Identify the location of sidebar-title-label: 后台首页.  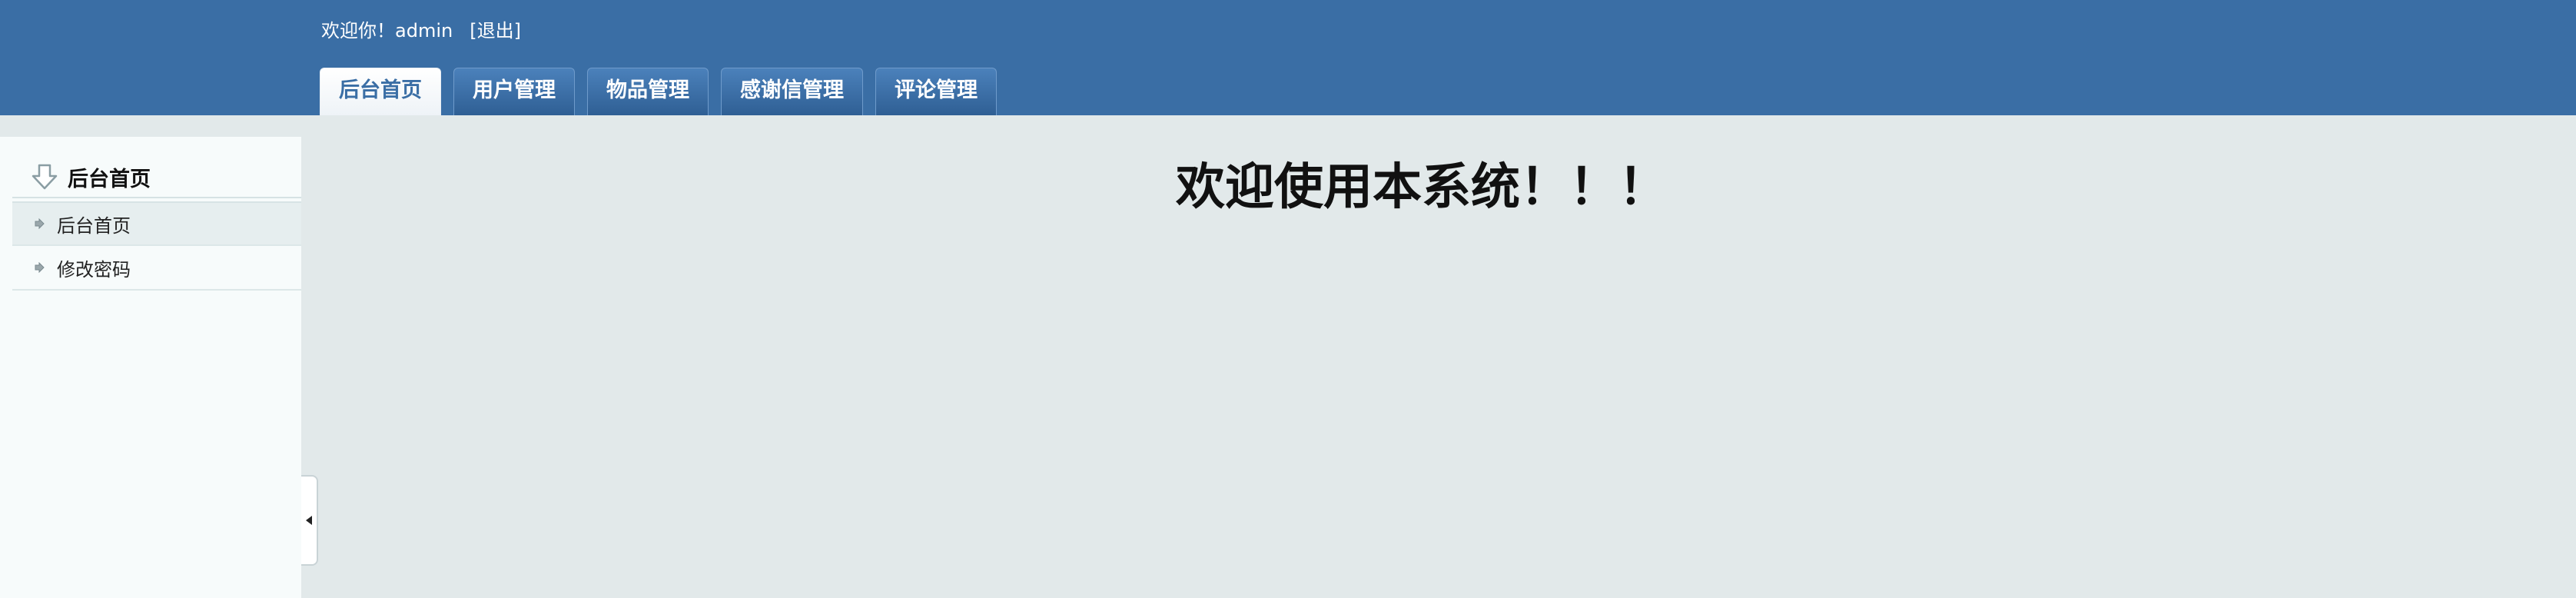
(109, 179).